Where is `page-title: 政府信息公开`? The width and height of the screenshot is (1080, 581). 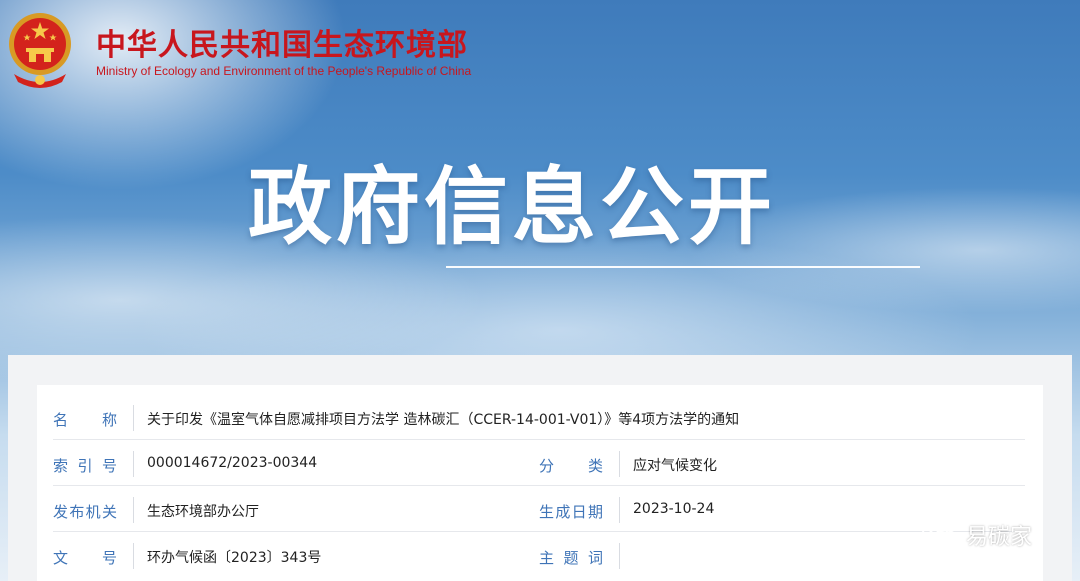
page-title: 政府信息公开 is located at coordinates (512, 207).